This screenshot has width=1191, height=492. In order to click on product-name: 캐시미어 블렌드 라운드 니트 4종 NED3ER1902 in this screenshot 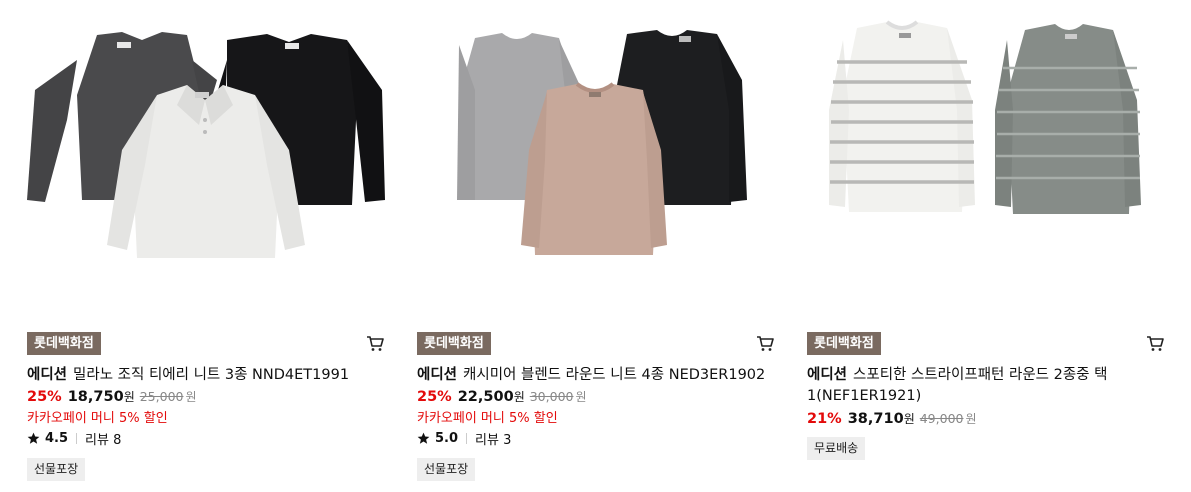, I will do `click(614, 375)`.